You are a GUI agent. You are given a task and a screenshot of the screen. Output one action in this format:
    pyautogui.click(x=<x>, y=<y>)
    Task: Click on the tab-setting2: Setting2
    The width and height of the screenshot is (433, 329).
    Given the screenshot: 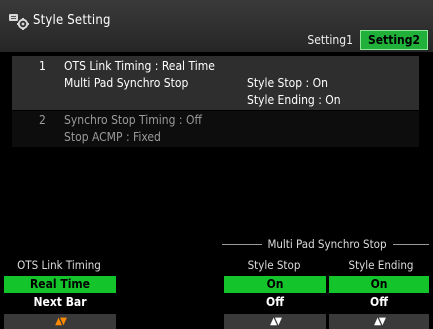 What is the action you would take?
    pyautogui.click(x=393, y=40)
    